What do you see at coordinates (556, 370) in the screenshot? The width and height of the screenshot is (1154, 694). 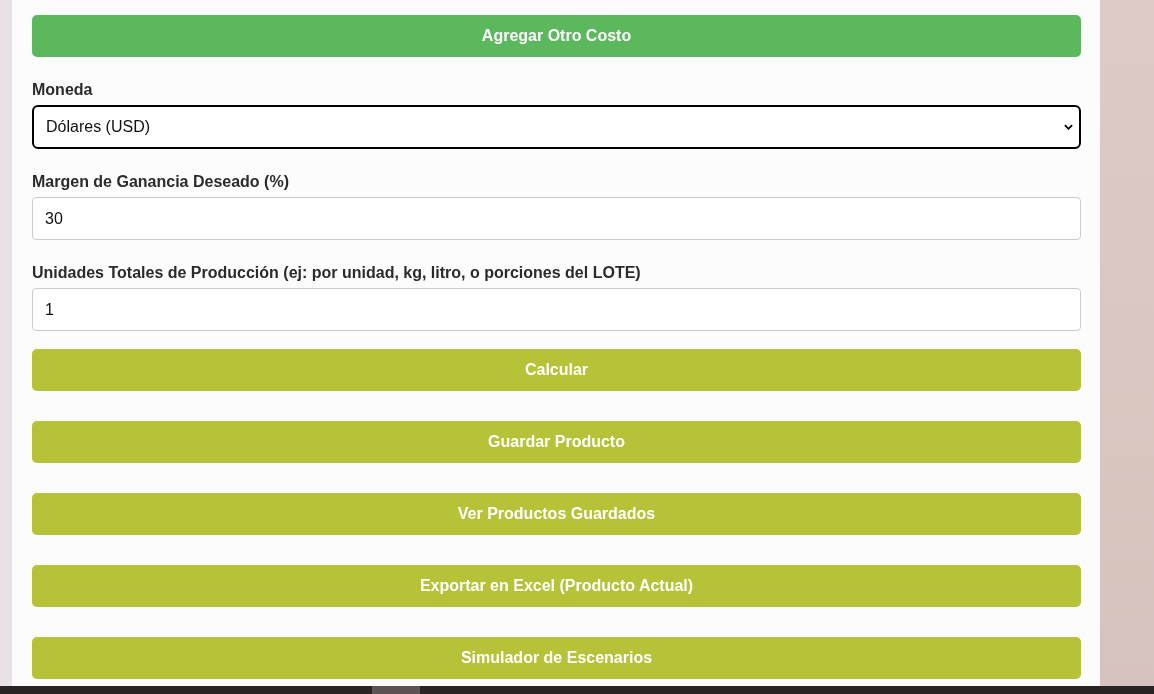 I see `action-button: Calcular` at bounding box center [556, 370].